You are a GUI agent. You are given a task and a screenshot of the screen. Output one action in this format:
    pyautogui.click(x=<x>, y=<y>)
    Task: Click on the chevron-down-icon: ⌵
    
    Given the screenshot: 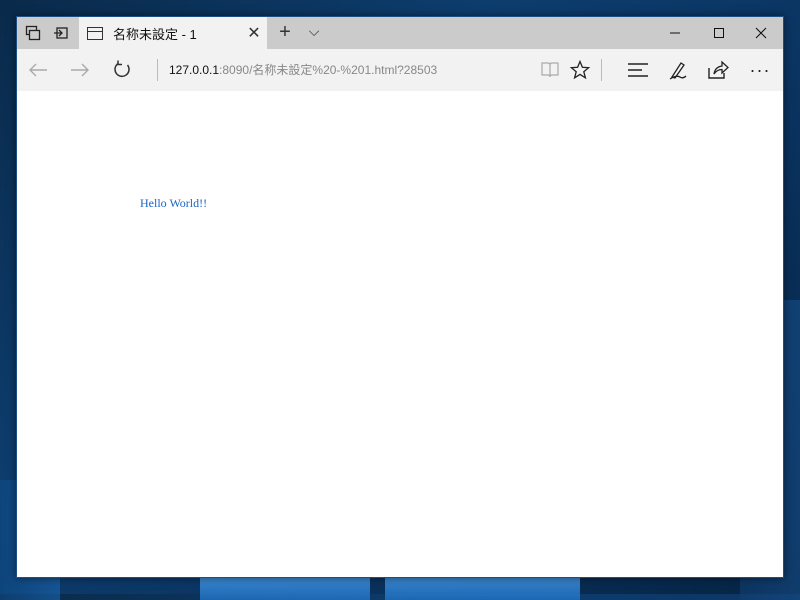 What is the action you would take?
    pyautogui.click(x=314, y=31)
    